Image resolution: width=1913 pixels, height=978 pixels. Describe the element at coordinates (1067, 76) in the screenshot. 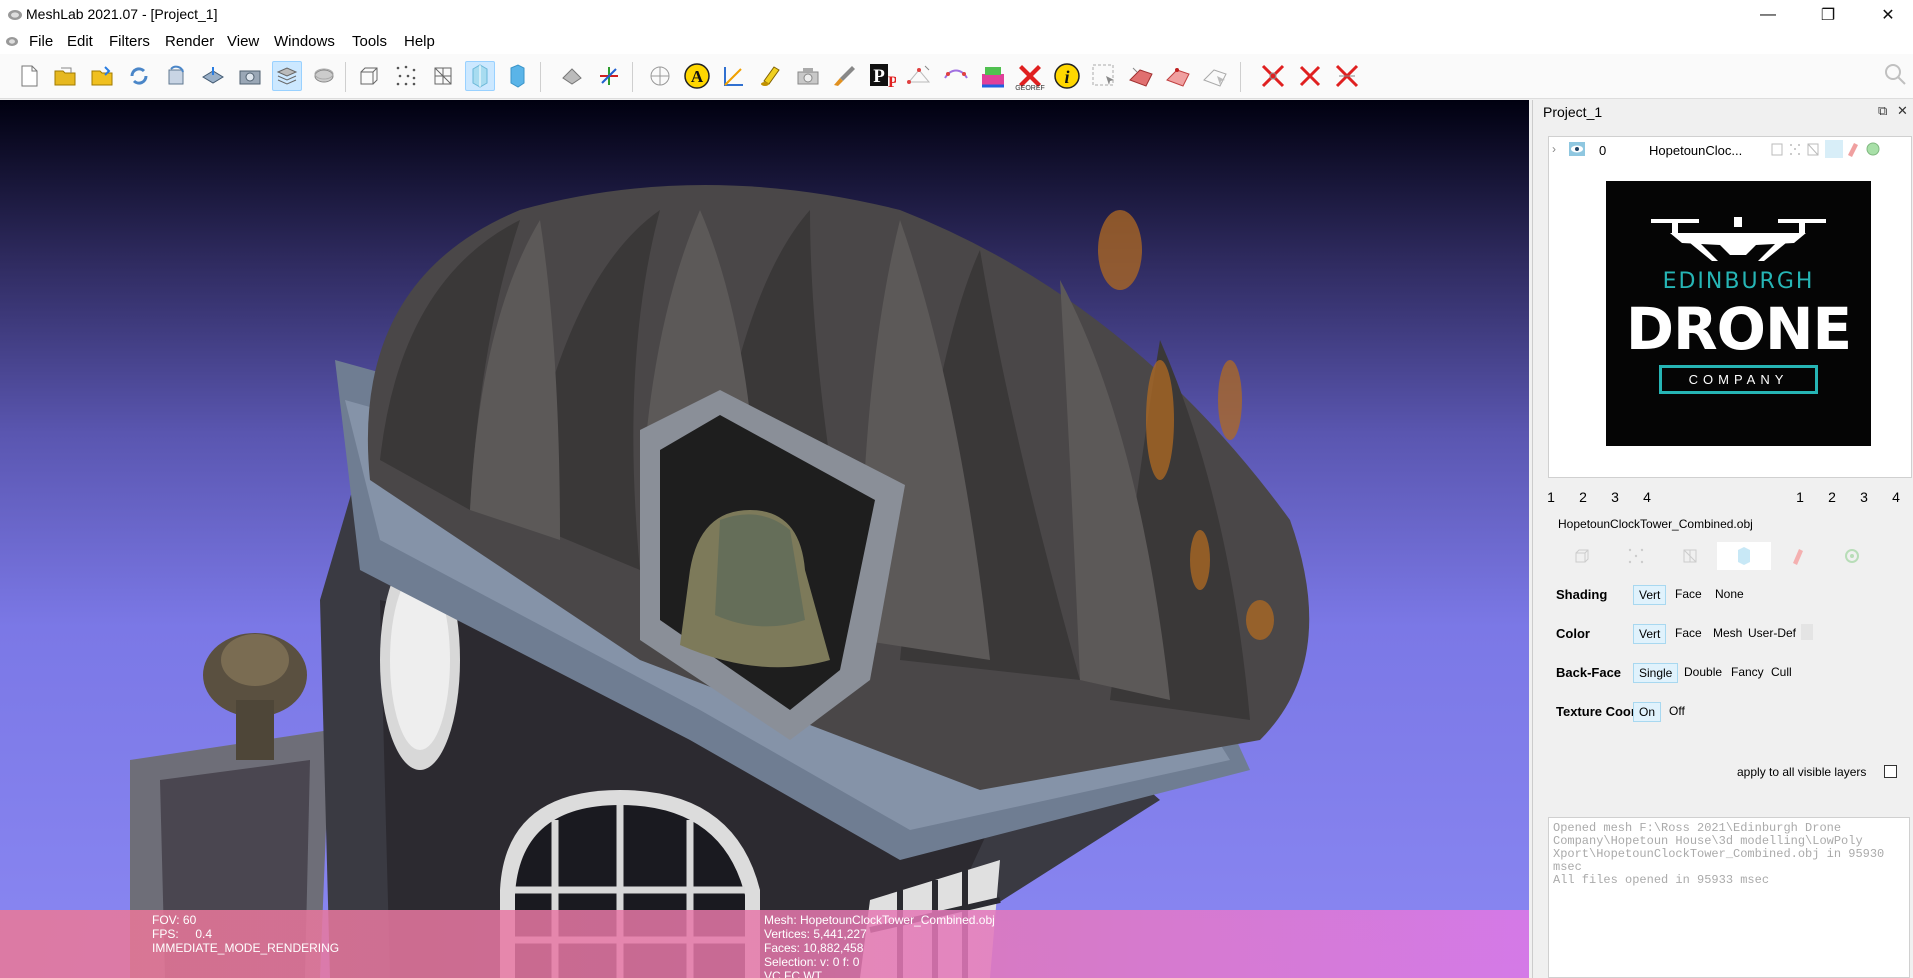

I see `info-icon: i` at that location.